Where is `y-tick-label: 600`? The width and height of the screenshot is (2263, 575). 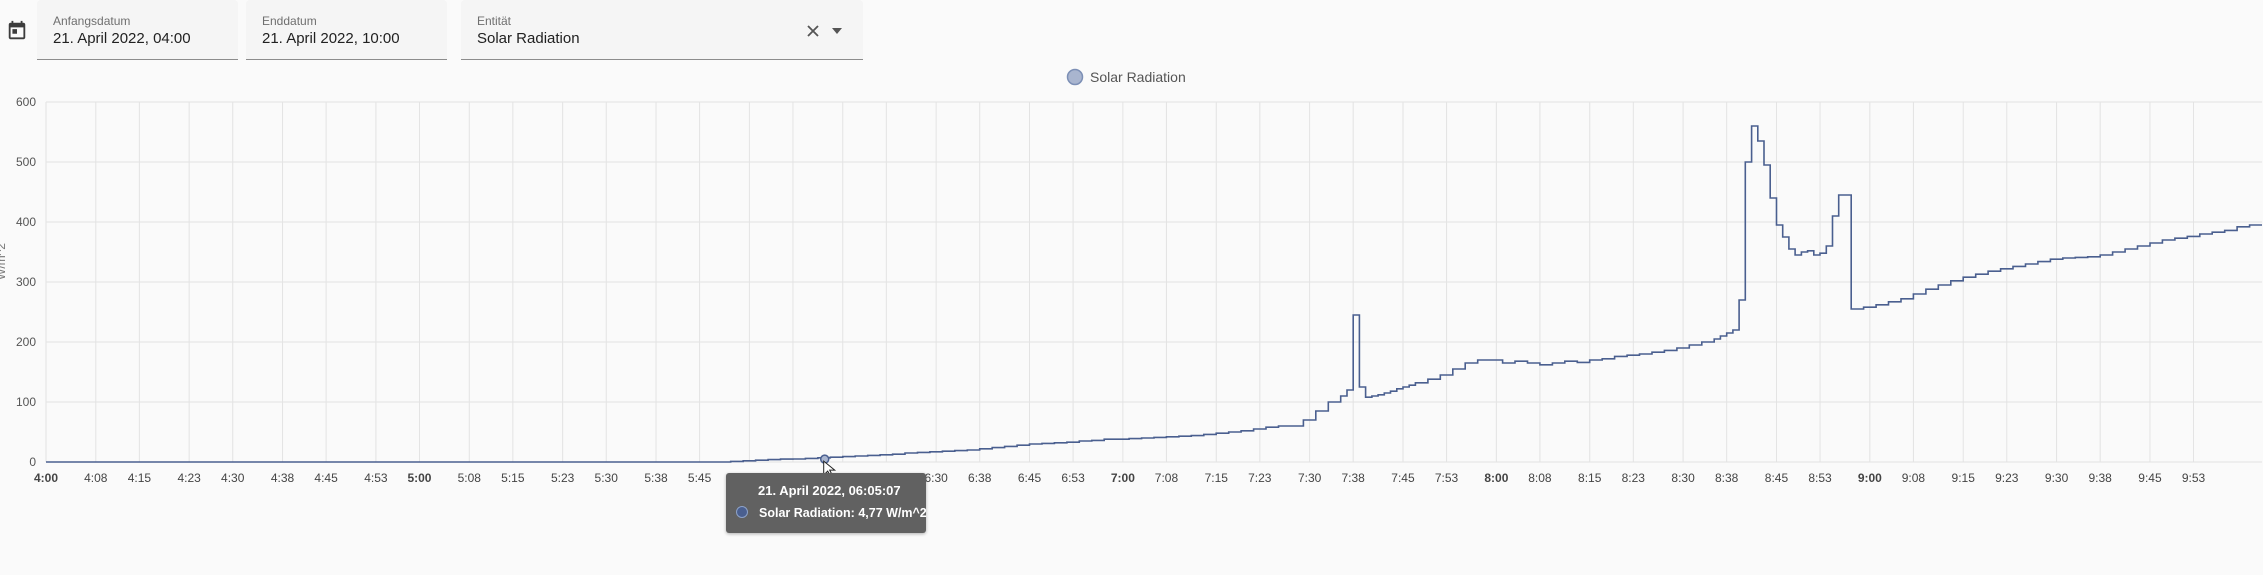 y-tick-label: 600 is located at coordinates (26, 102).